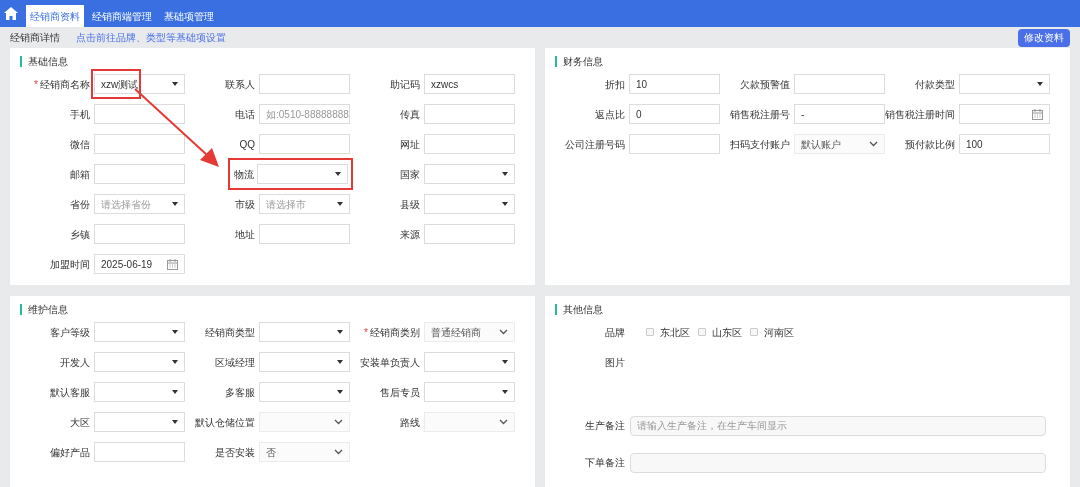 Image resolution: width=1080 pixels, height=487 pixels. I want to click on field-label: 国家, so click(410, 174).